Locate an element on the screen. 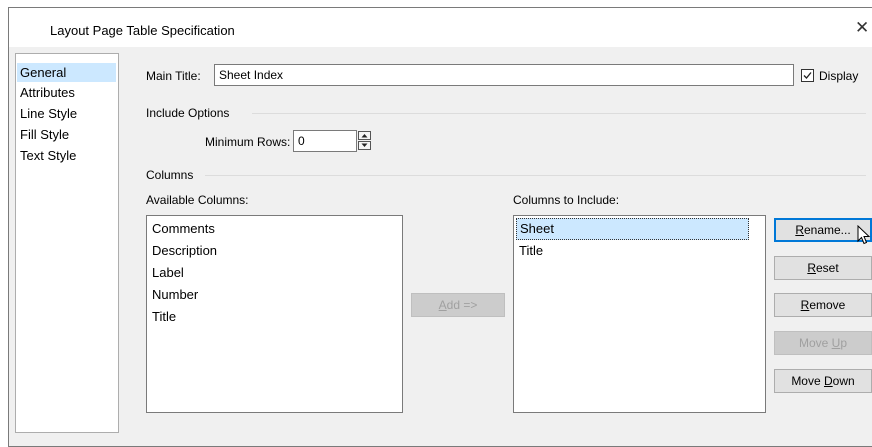 The height and width of the screenshot is (447, 872). add-button: Add => is located at coordinates (458, 305).